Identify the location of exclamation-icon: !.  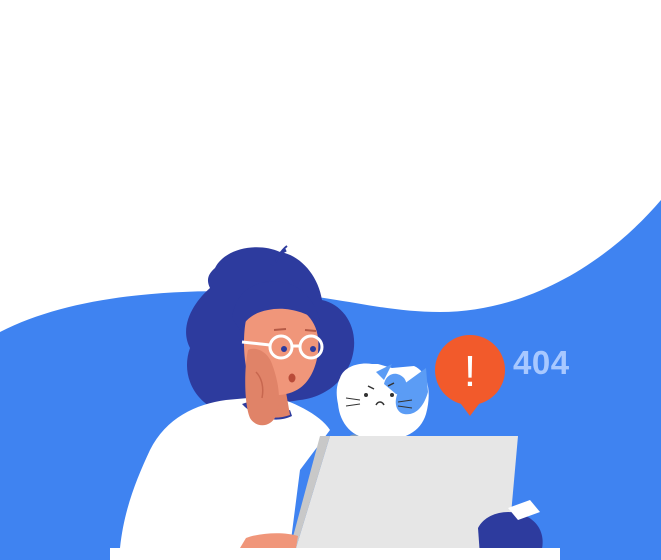
(470, 371).